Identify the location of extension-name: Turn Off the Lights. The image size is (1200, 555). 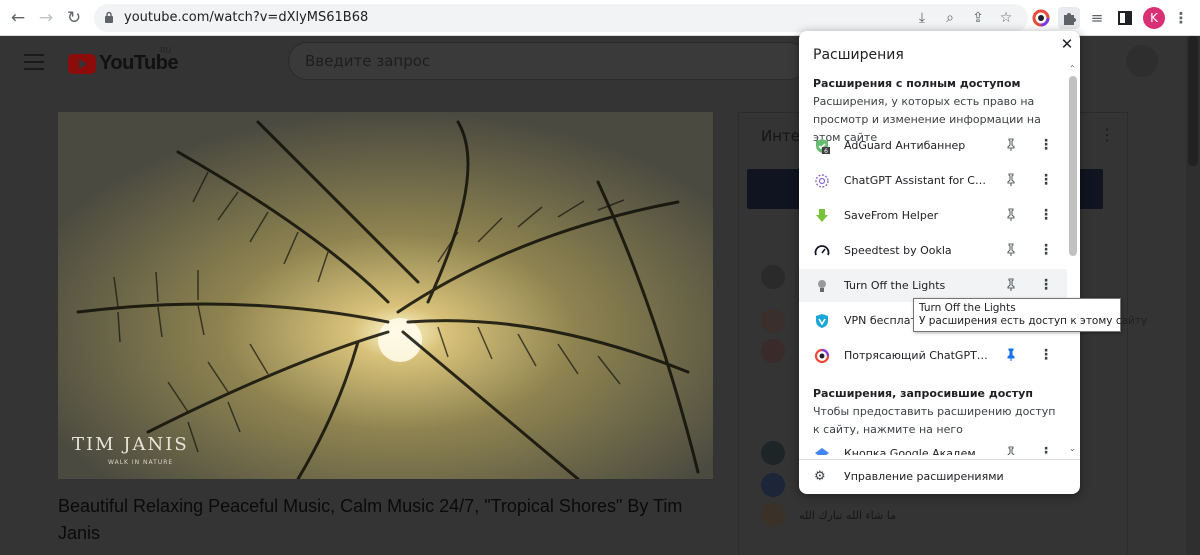
(895, 285).